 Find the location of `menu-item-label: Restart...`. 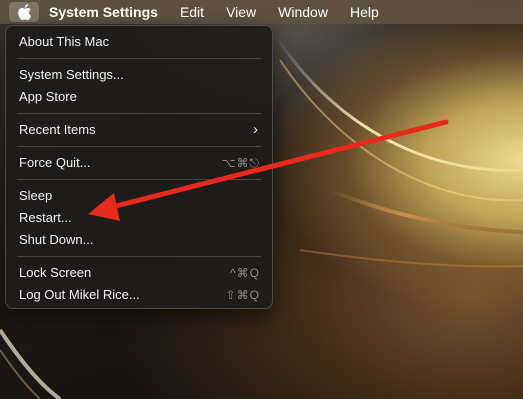

menu-item-label: Restart... is located at coordinates (45, 217).